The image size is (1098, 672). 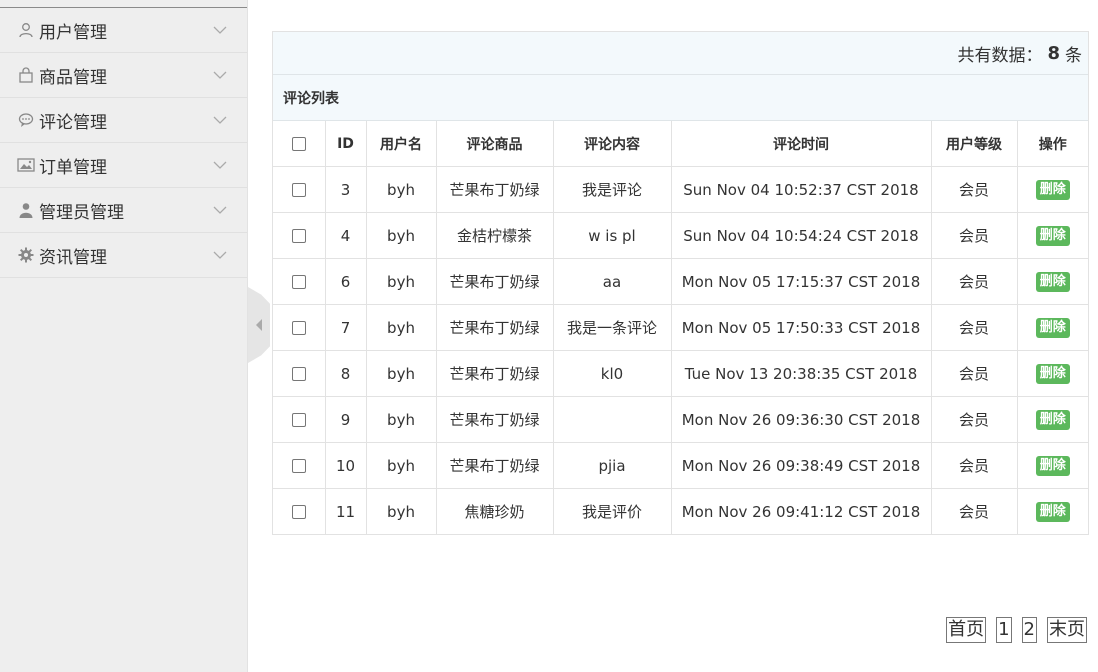 What do you see at coordinates (495, 144) in the screenshot?
I see `column-header: 评论商品` at bounding box center [495, 144].